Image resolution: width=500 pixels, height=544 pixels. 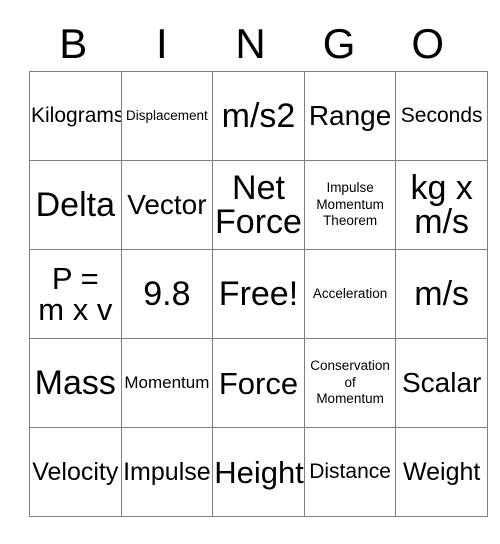 I want to click on bingo-cell: Delta, so click(x=75, y=205).